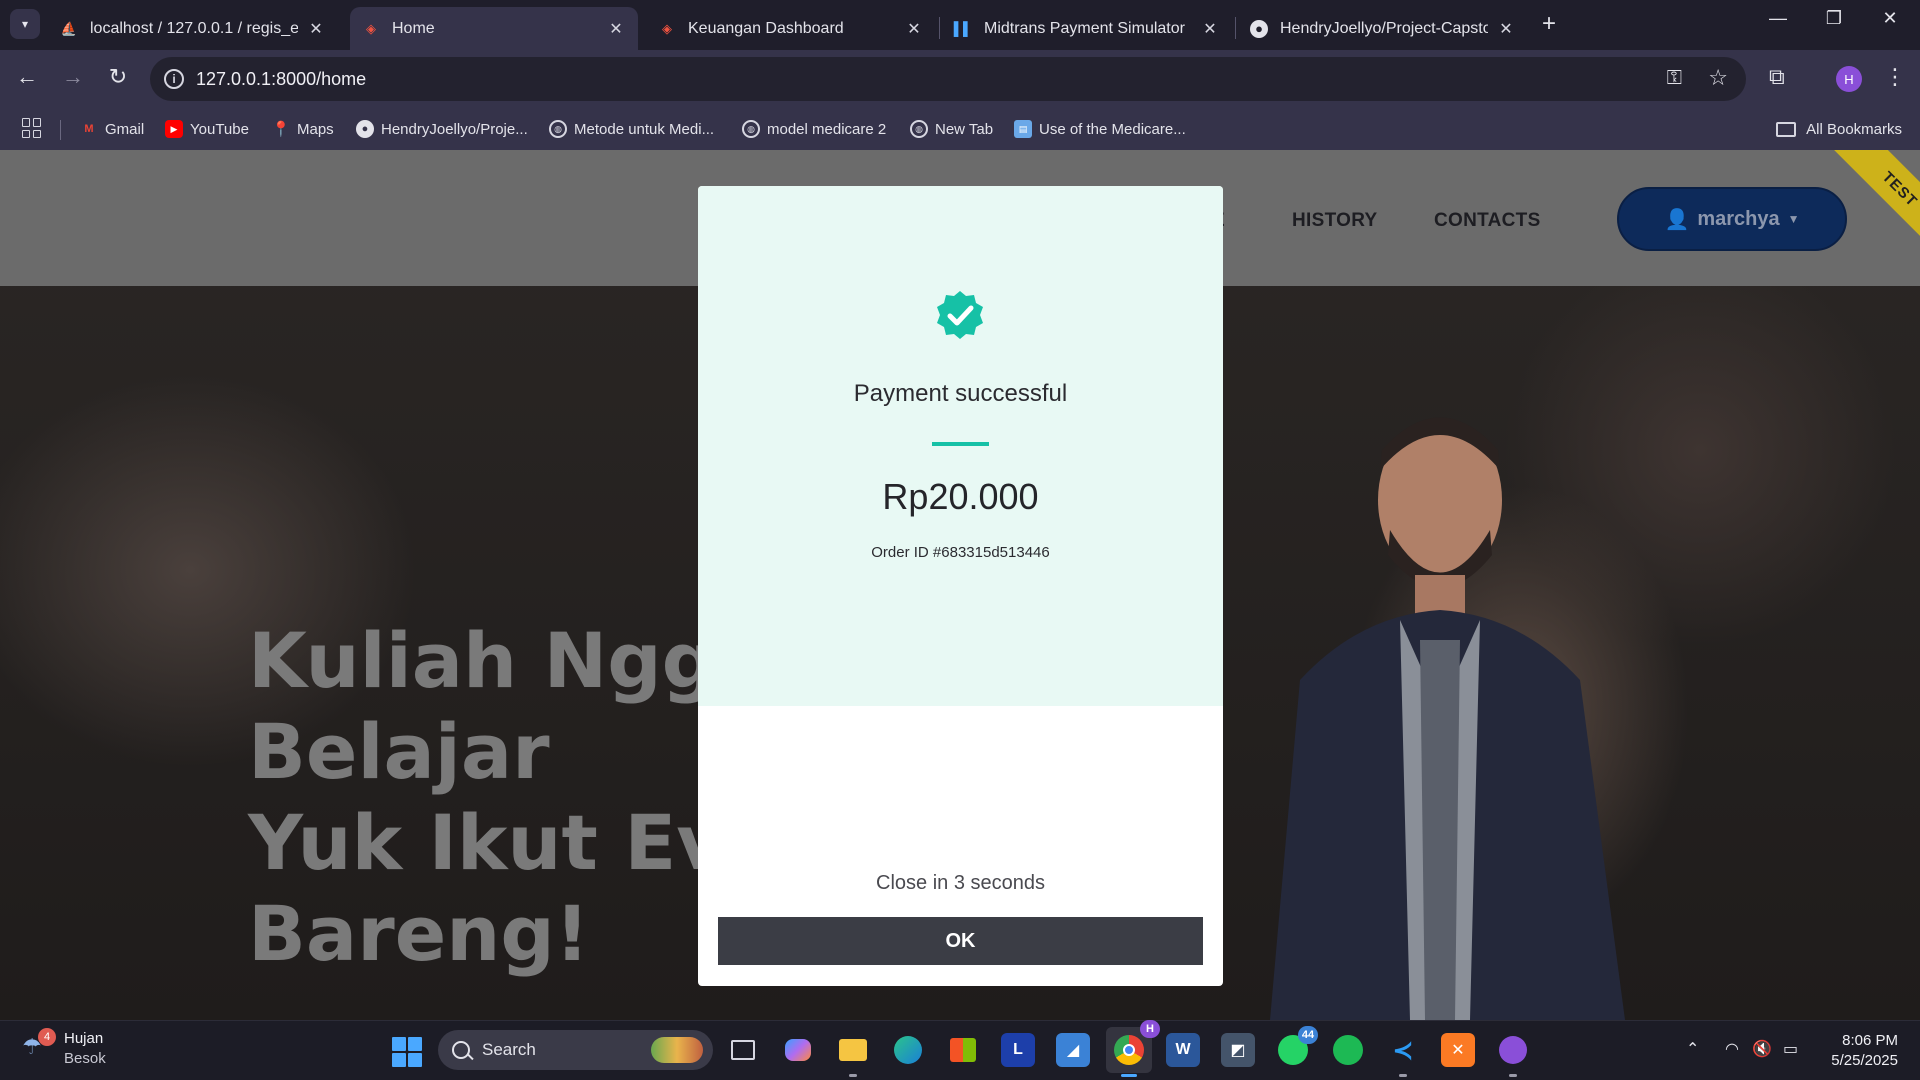 The image size is (1920, 1080). What do you see at coordinates (1023, 129) in the screenshot?
I see `medicare-icon: ▤` at bounding box center [1023, 129].